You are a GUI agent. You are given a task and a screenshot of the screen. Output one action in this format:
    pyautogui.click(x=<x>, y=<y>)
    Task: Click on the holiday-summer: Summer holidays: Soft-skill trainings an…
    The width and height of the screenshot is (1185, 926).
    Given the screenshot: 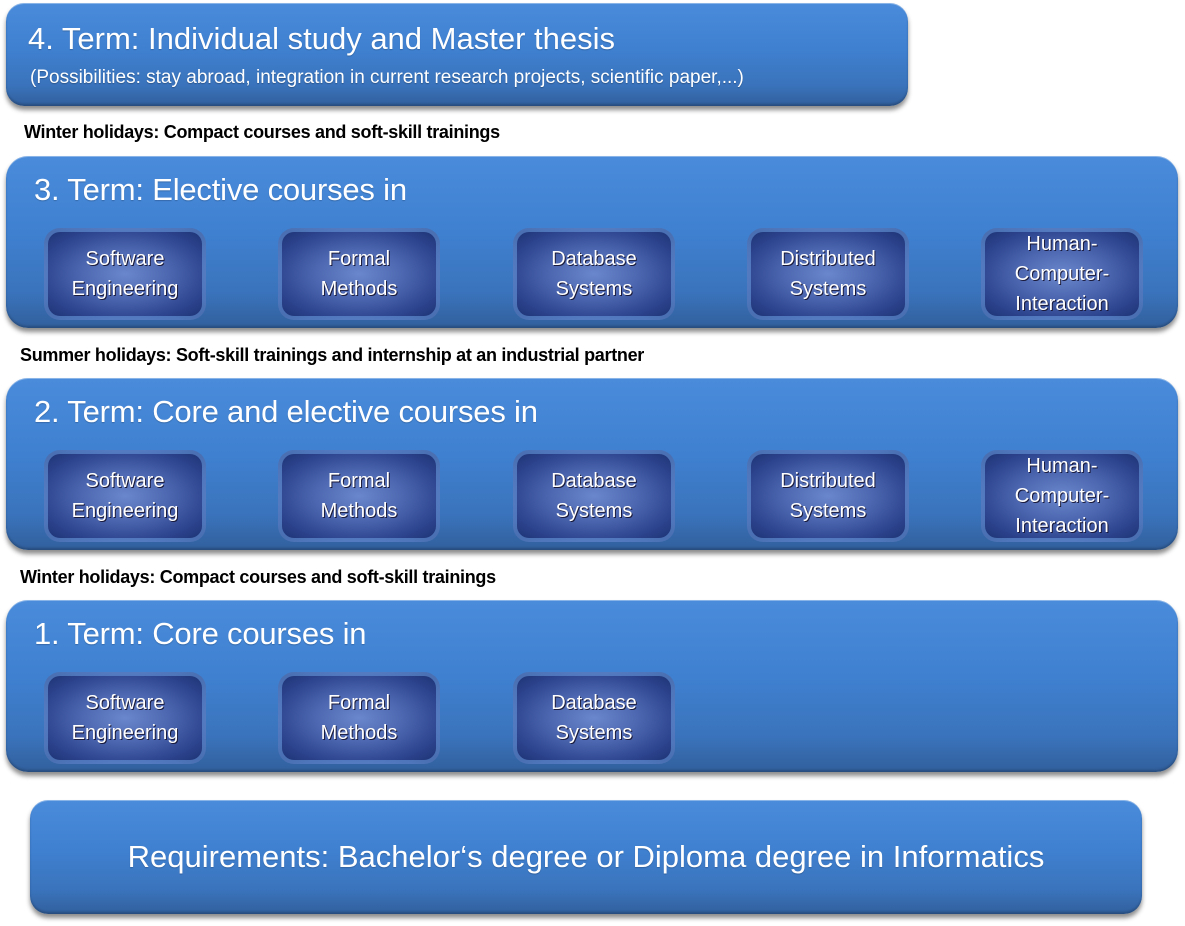 What is the action you would take?
    pyautogui.click(x=332, y=355)
    